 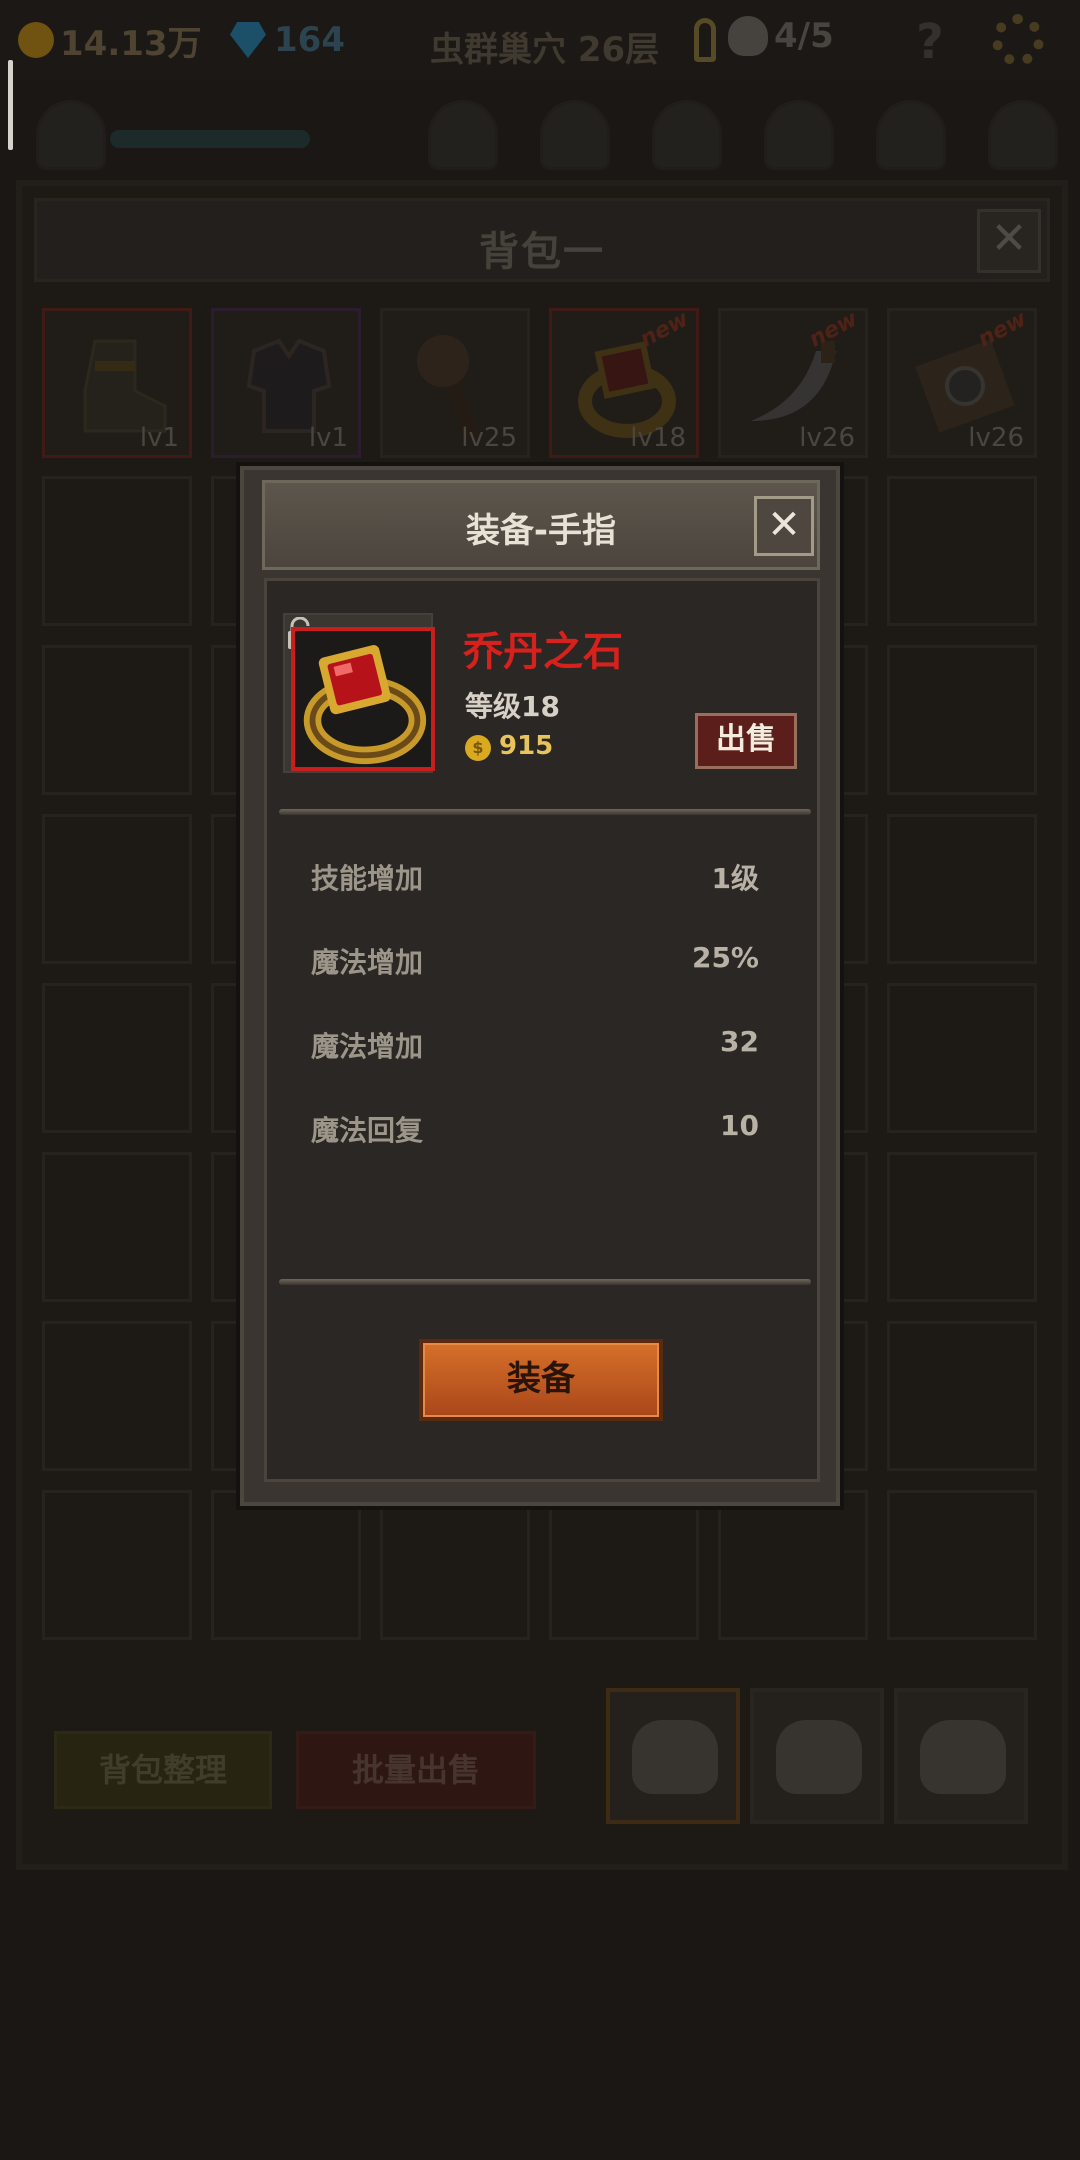 I want to click on dialog-title: 装备-手指, so click(x=541, y=531).